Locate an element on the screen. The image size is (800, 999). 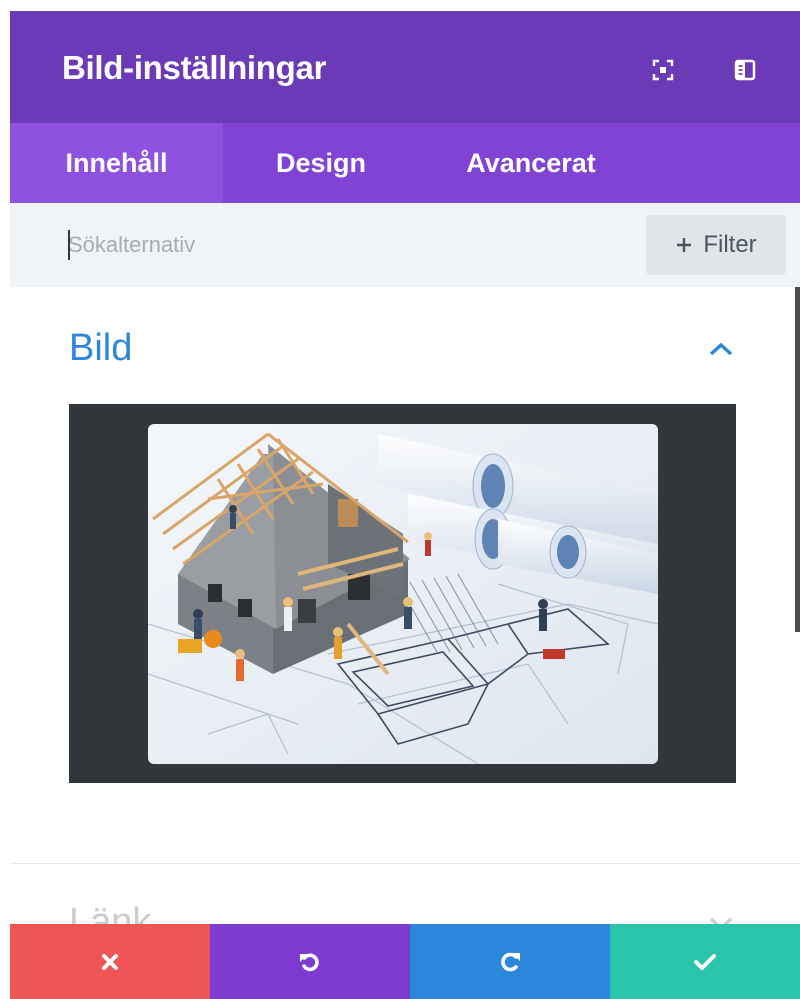
close-icon is located at coordinates (110, 961).